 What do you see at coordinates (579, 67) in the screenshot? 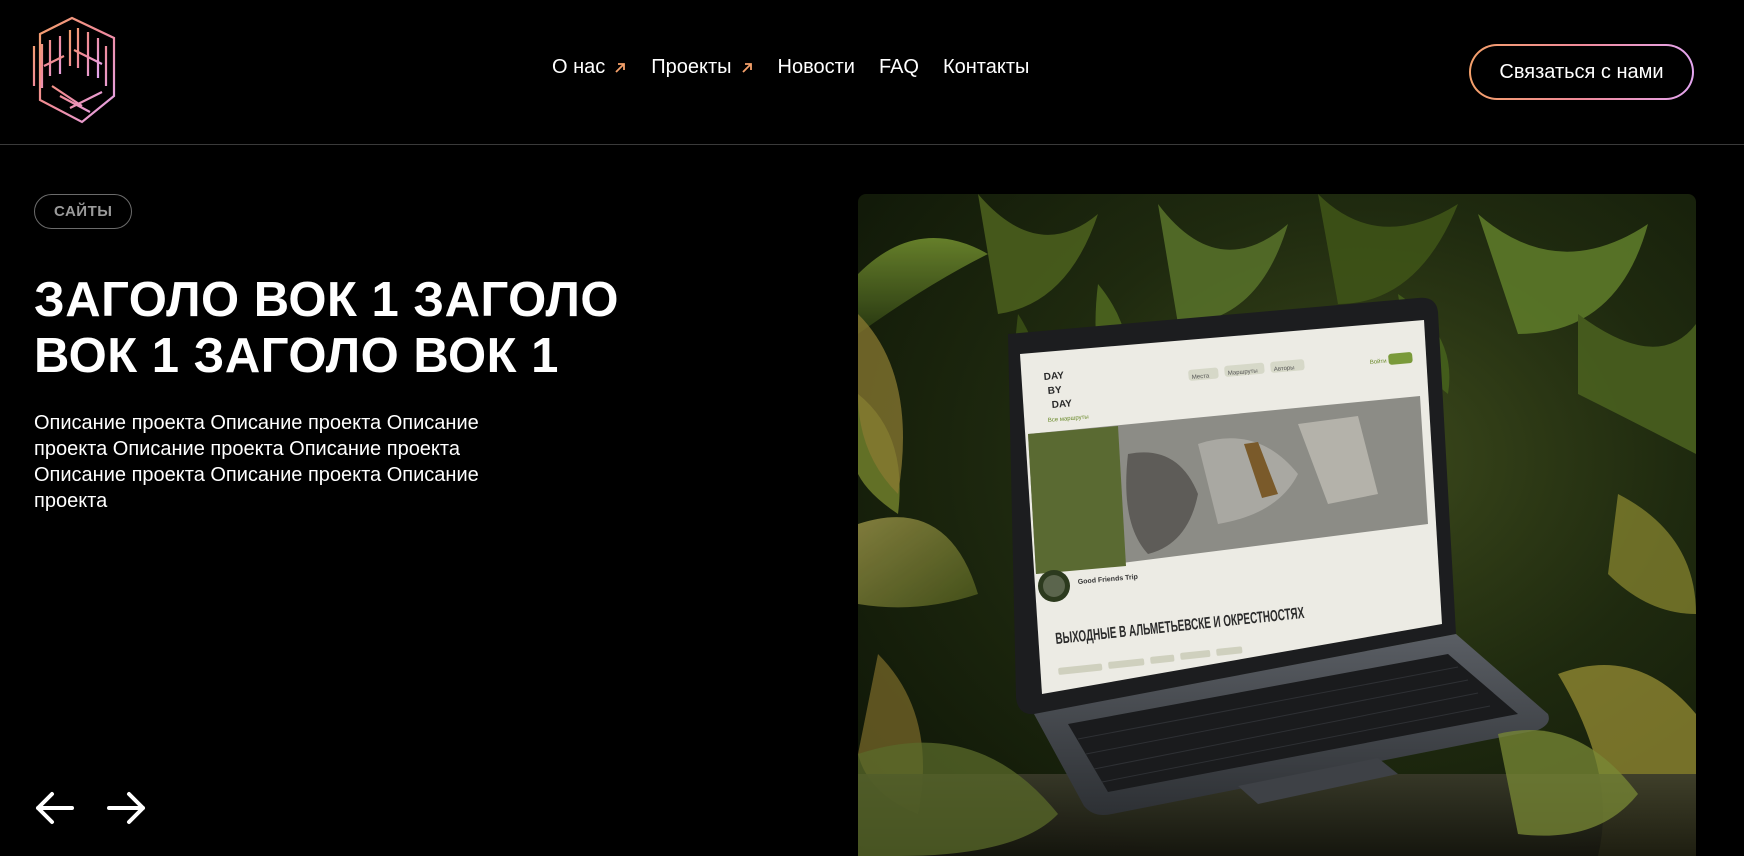
I see `nav-item-label: О нас` at bounding box center [579, 67].